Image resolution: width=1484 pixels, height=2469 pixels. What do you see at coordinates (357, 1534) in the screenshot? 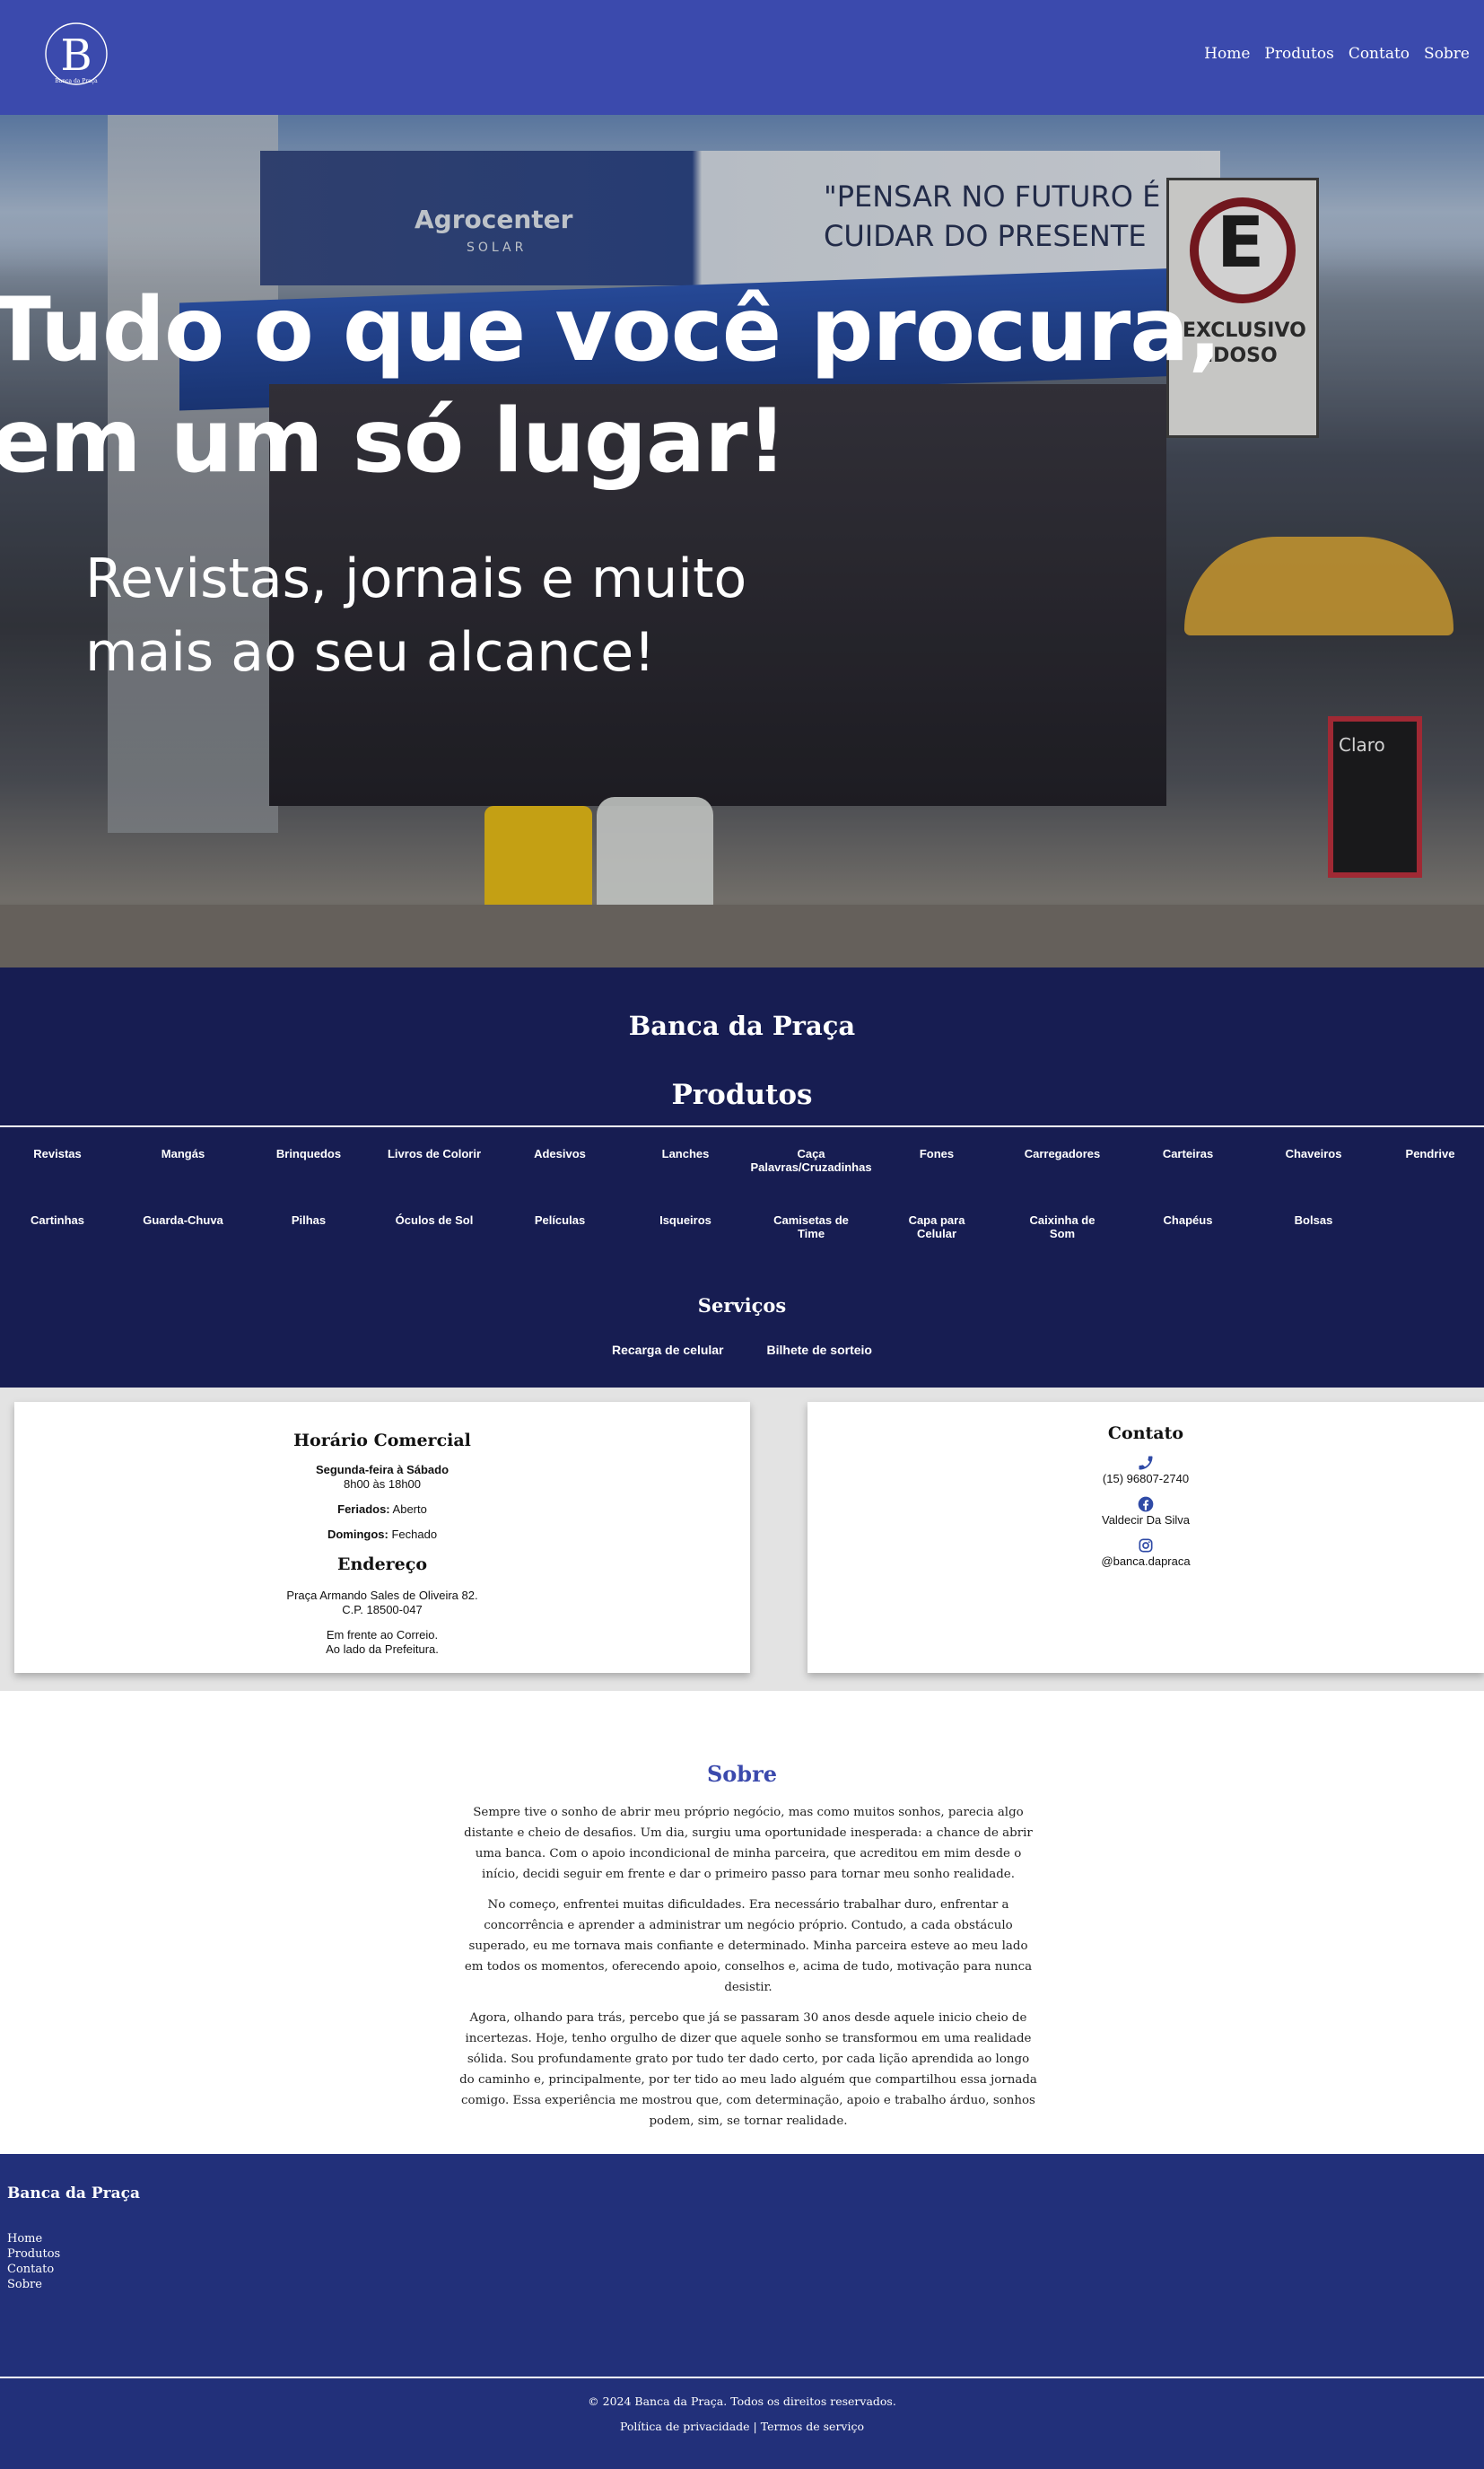
I see `hours-sundays-label: Domingos:` at bounding box center [357, 1534].